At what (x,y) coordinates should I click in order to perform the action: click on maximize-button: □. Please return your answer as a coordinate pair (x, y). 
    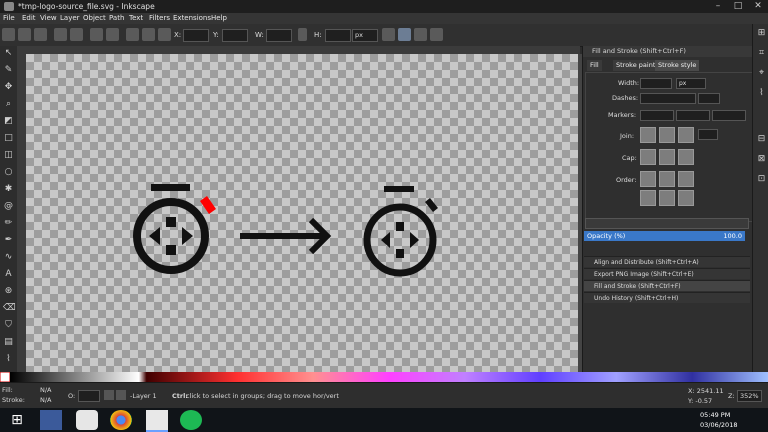
    Looking at the image, I should click on (738, 6).